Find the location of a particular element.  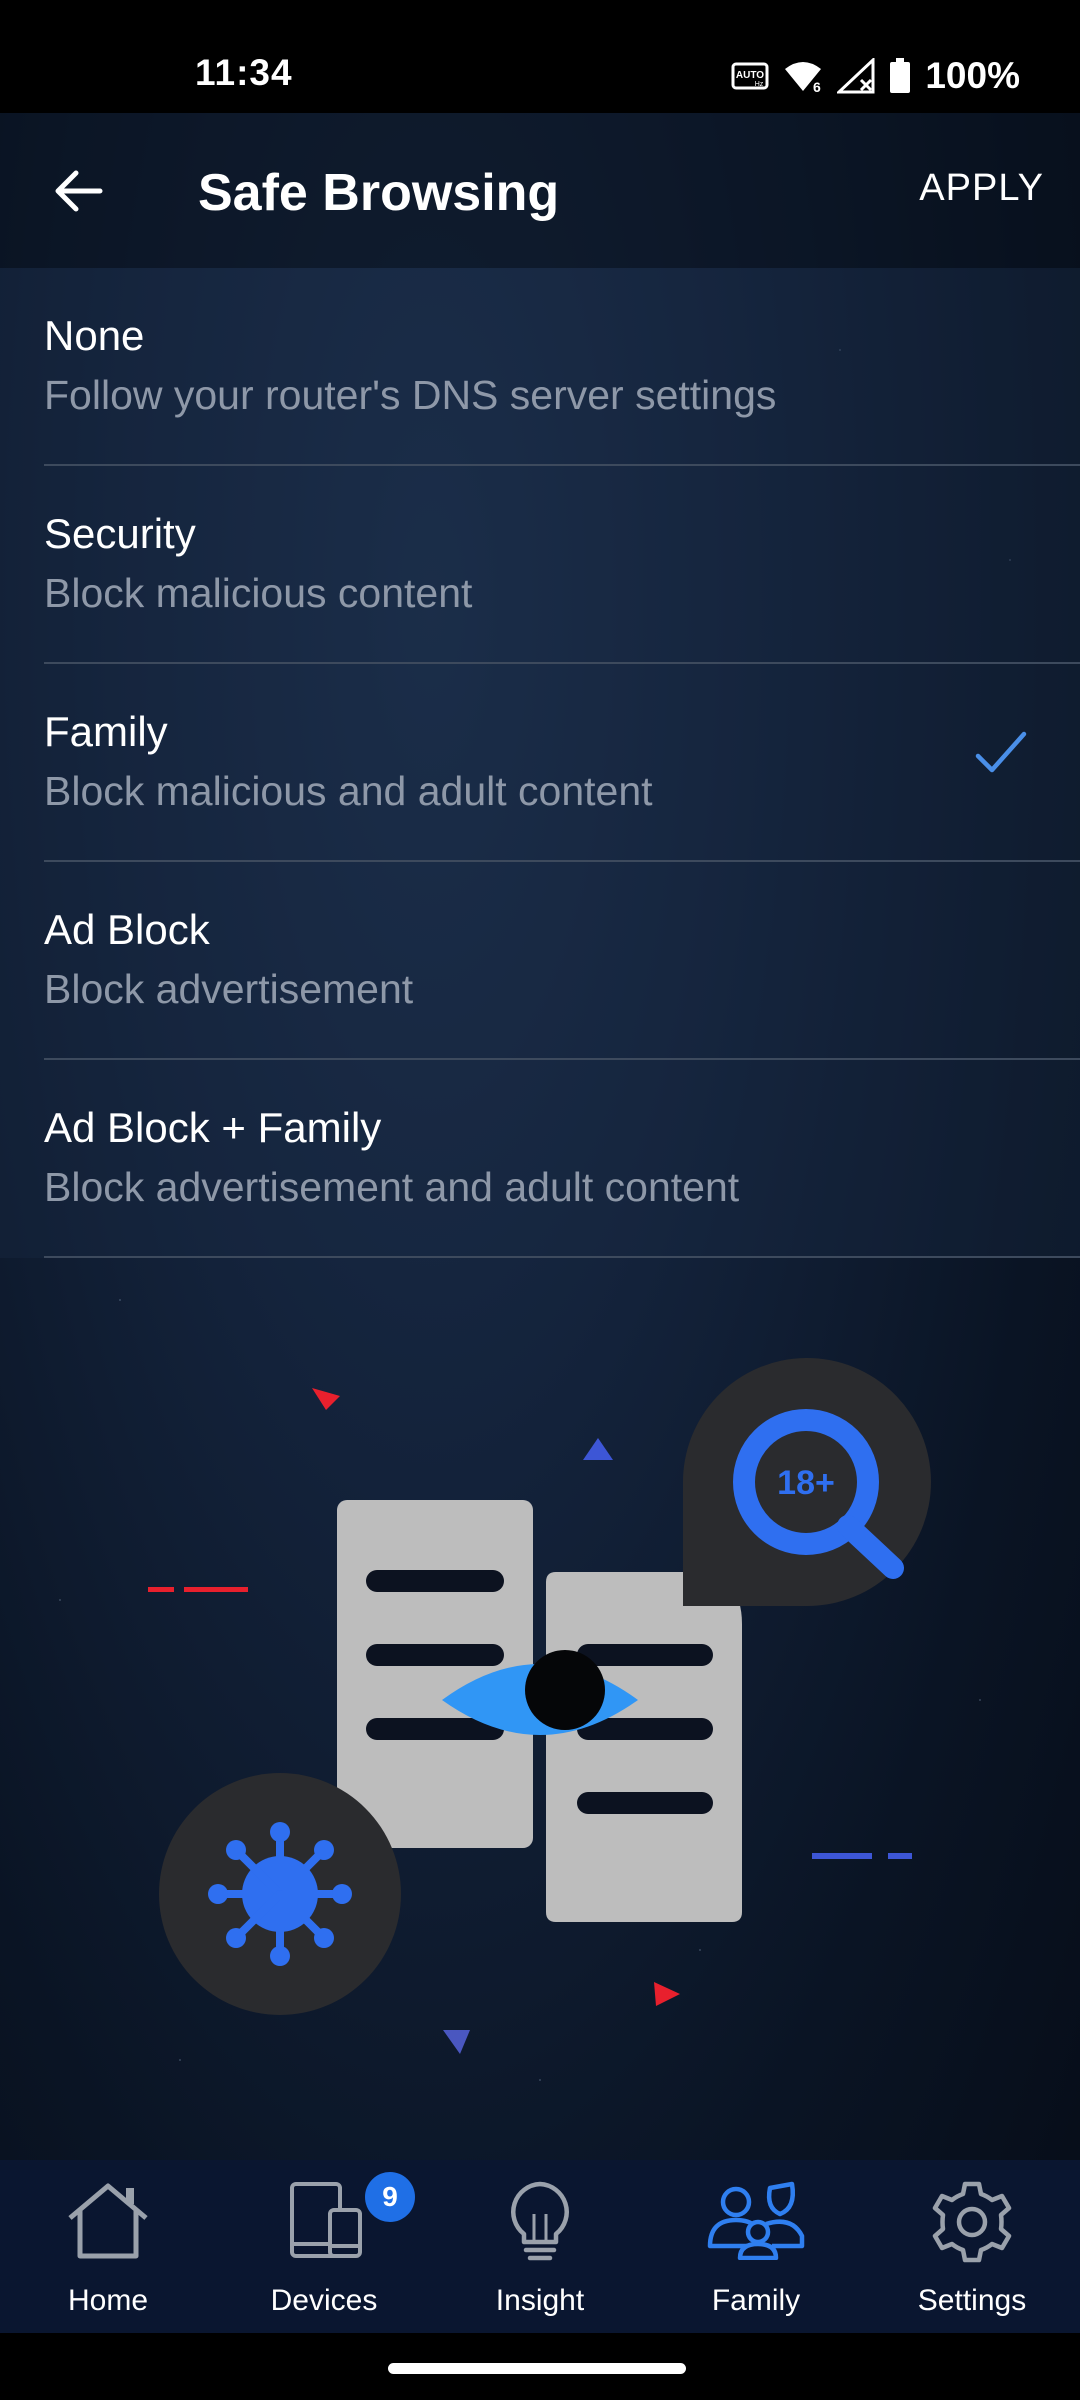

tab-label: Home is located at coordinates (108, 2300).